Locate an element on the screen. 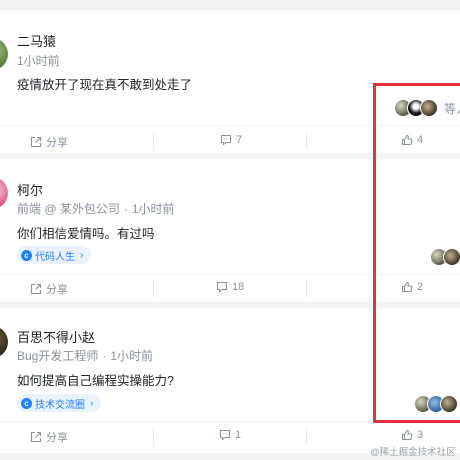  post-content: 你们相信爱情吗。有过吗 is located at coordinates (86, 232).